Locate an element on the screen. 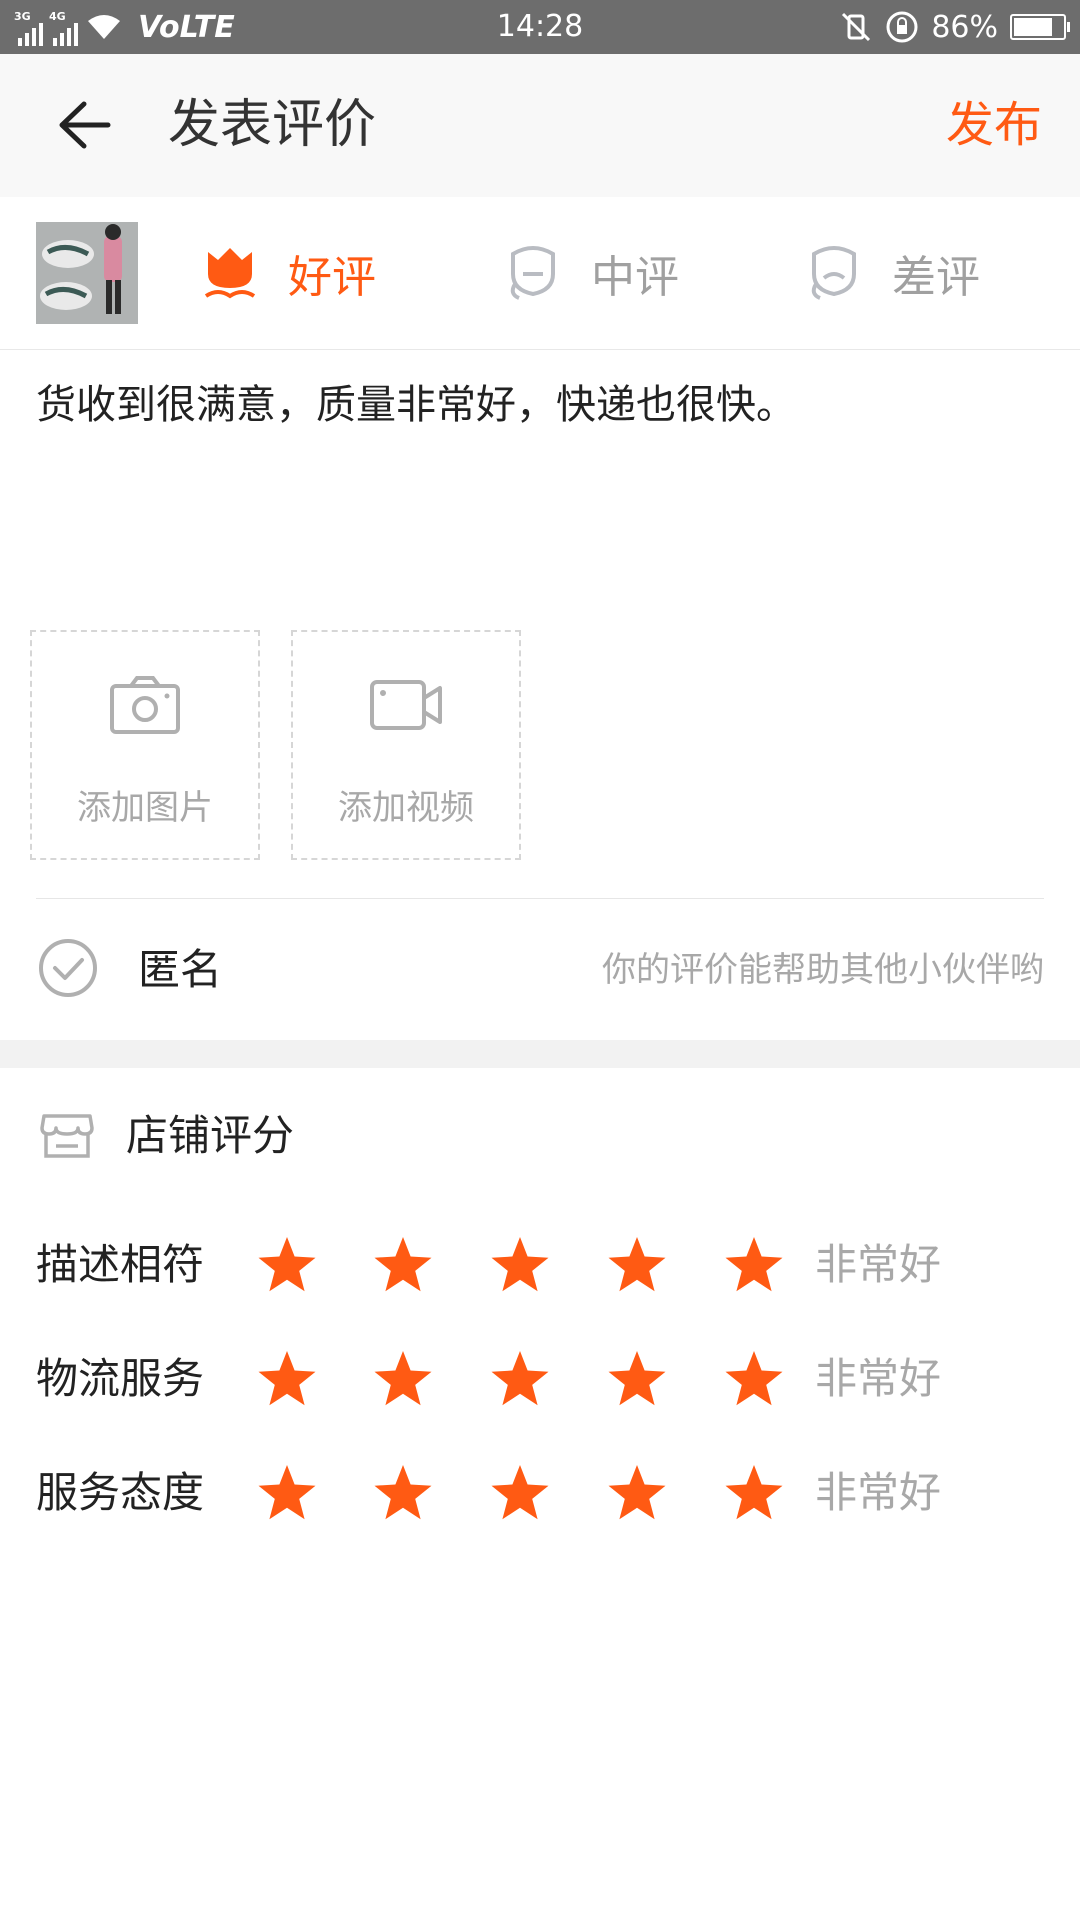  tab-good-label: 好评 is located at coordinates (332, 277).